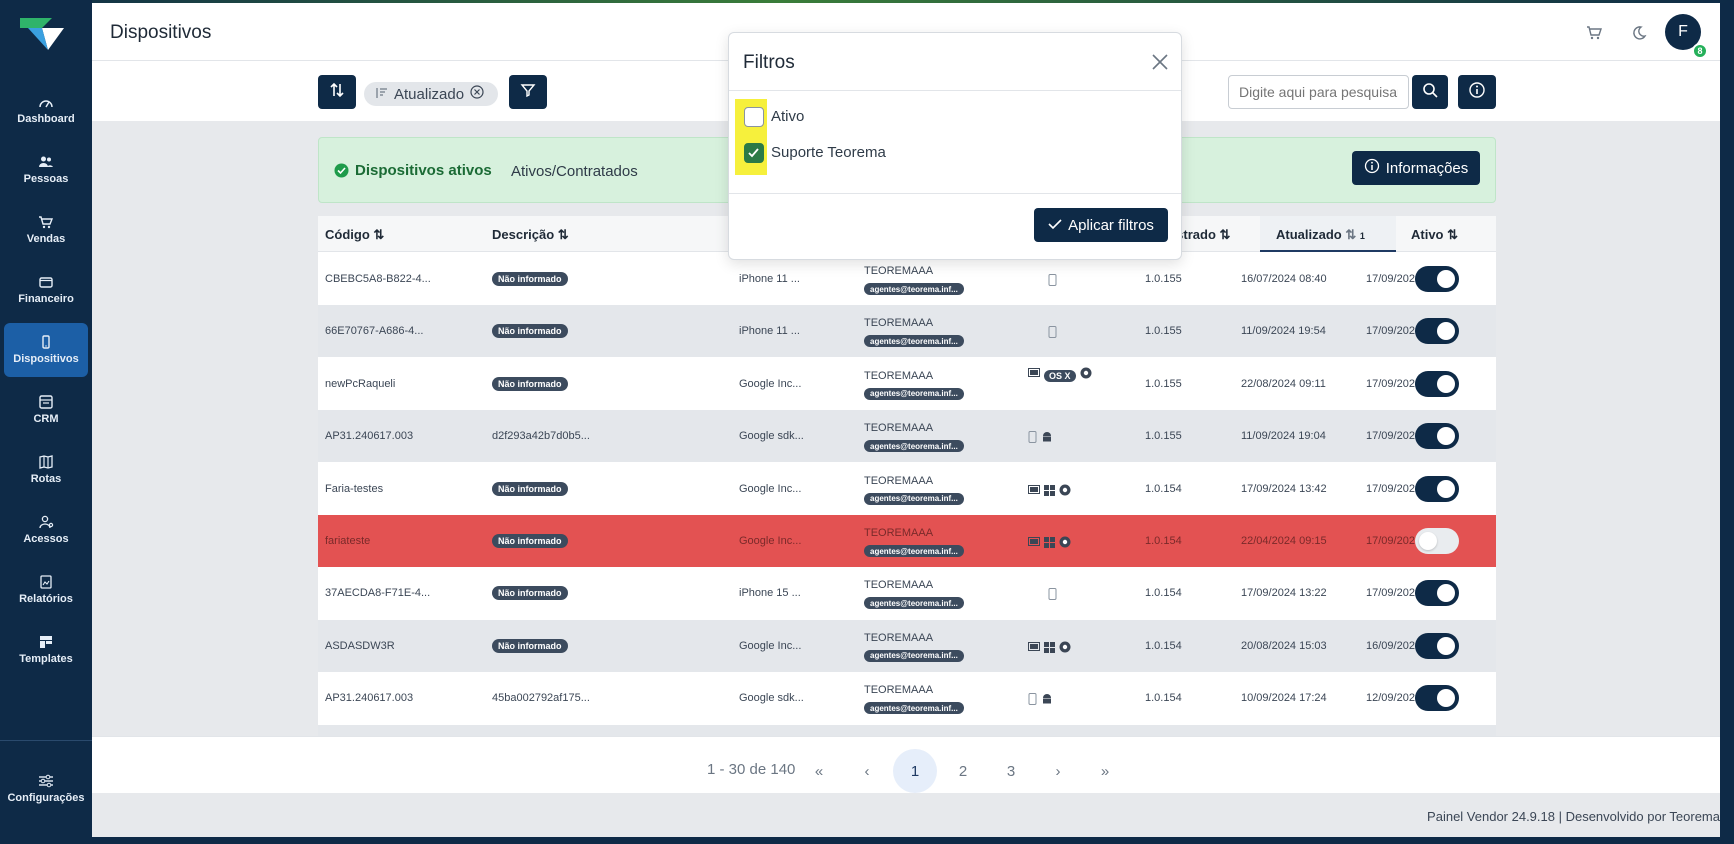 Image resolution: width=1734 pixels, height=844 pixels. I want to click on chrome-icon, so click(1065, 492).